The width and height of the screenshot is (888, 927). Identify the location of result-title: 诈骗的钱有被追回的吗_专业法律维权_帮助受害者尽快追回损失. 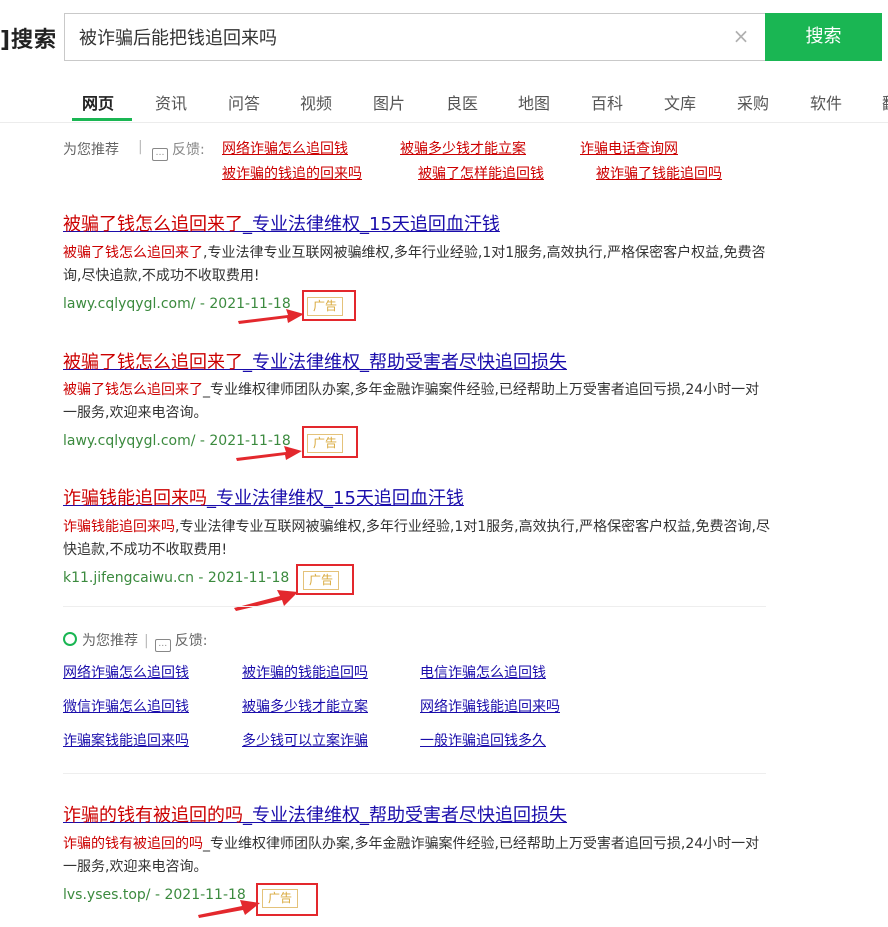
(315, 814).